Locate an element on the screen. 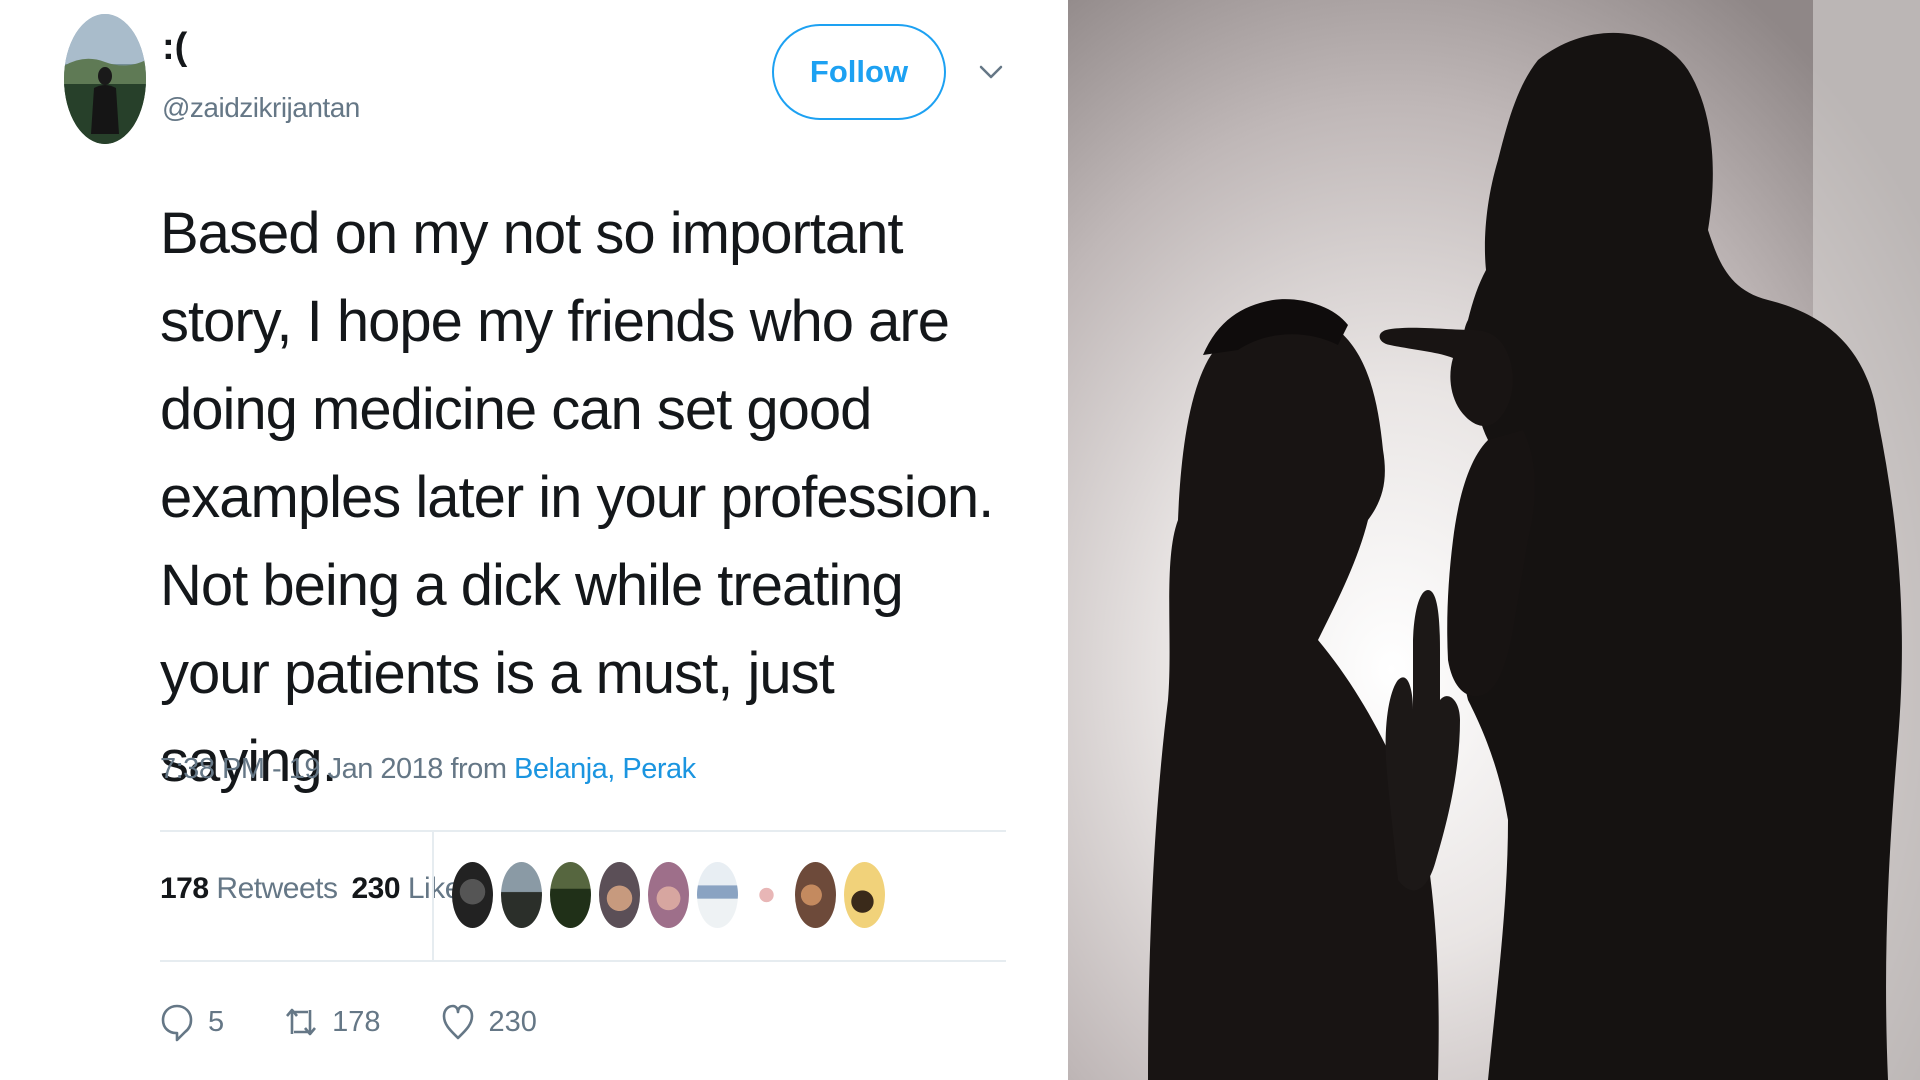  like-button: 230 is located at coordinates (489, 1022).